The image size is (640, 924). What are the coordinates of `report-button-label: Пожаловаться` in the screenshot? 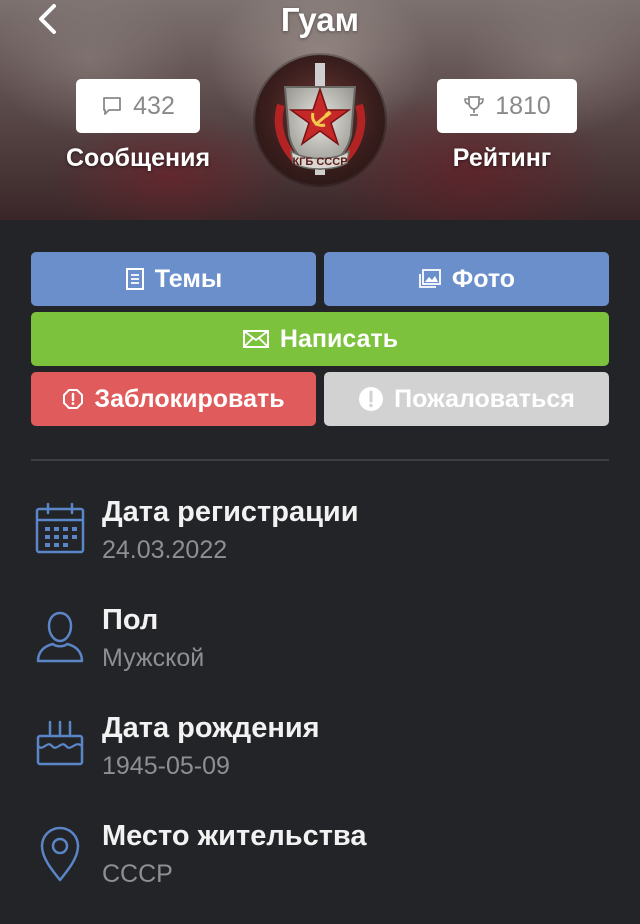 It's located at (484, 398).